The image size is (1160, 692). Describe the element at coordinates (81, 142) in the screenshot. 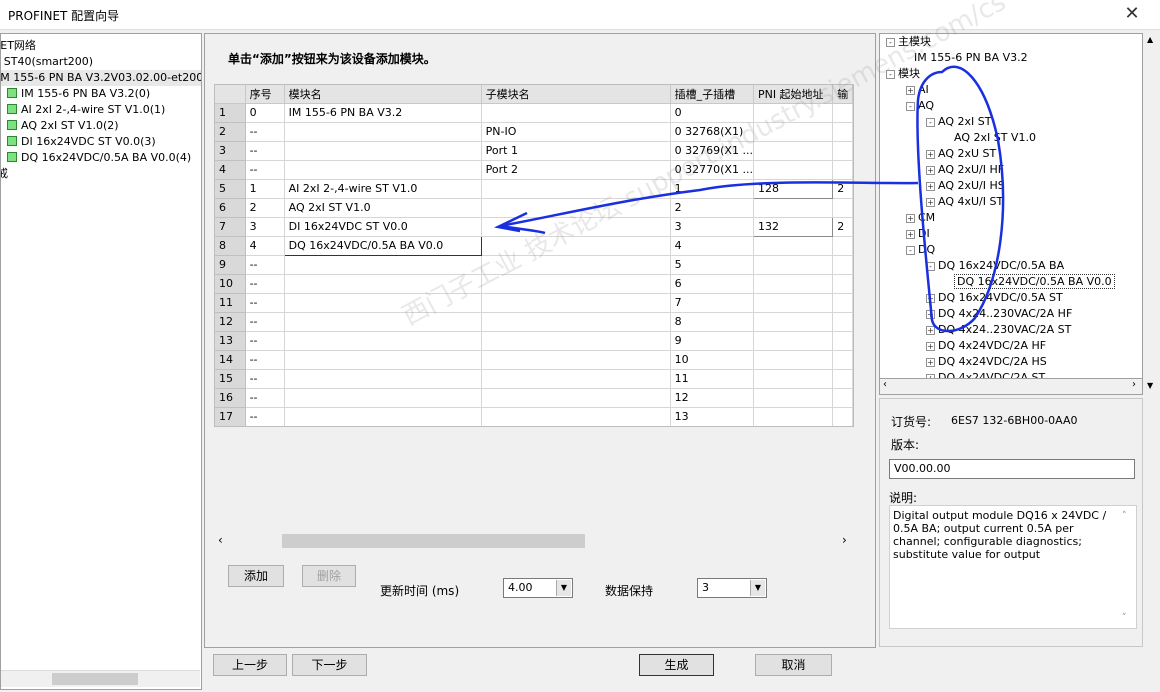

I see `device-tree-item: DI 16x24VDC ST V0.0(3)` at that location.